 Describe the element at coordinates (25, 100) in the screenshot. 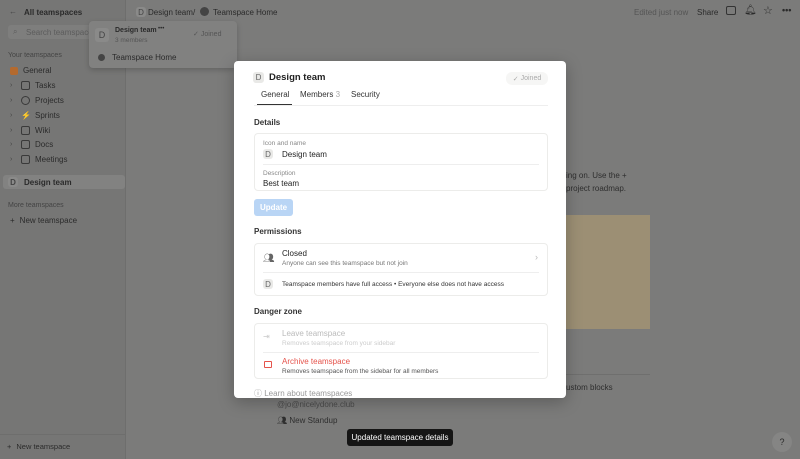

I see `target-icon` at that location.